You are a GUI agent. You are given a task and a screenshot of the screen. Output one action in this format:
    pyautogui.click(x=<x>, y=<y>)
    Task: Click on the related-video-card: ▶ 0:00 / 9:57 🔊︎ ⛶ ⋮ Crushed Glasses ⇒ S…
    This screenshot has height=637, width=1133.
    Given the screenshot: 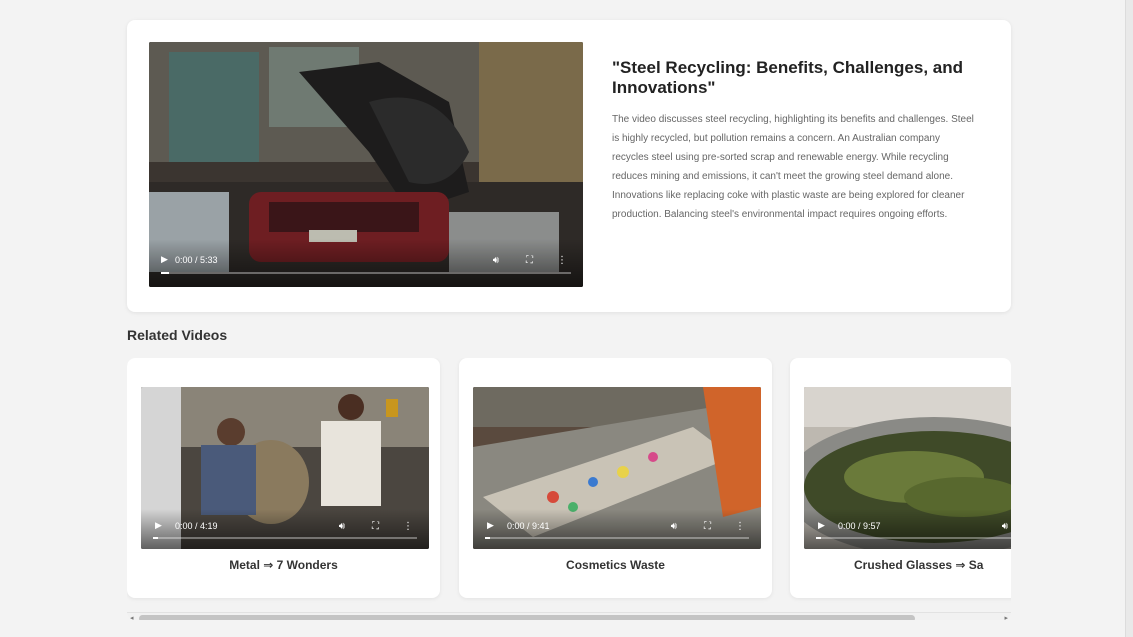 What is the action you would take?
    pyautogui.click(x=900, y=478)
    